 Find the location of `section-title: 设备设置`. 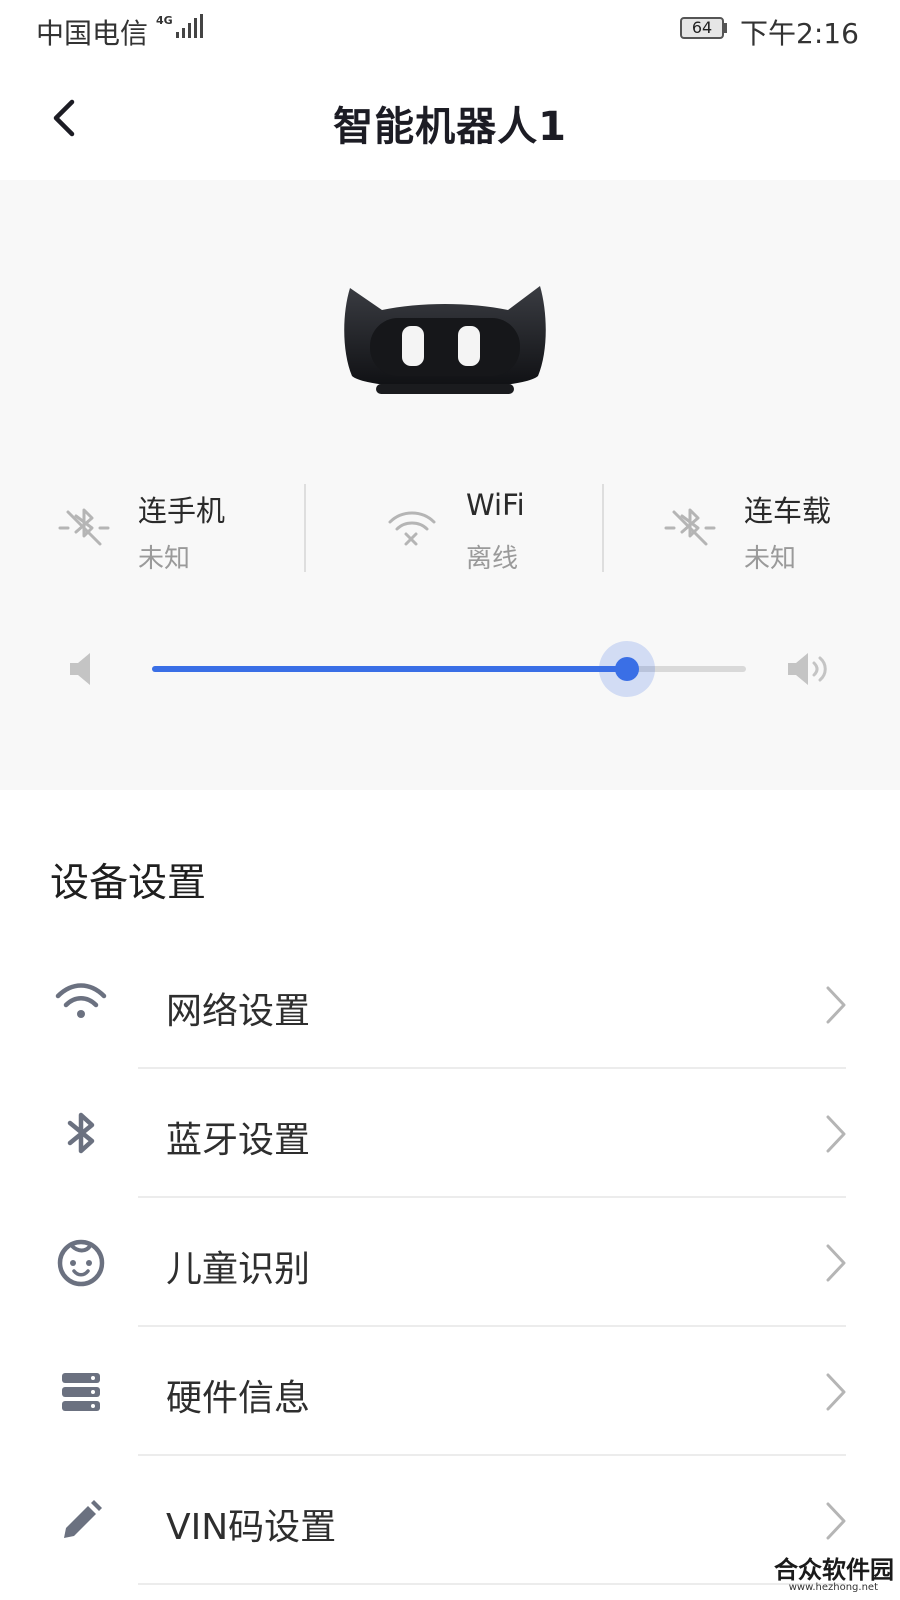

section-title: 设备设置 is located at coordinates (128, 883).